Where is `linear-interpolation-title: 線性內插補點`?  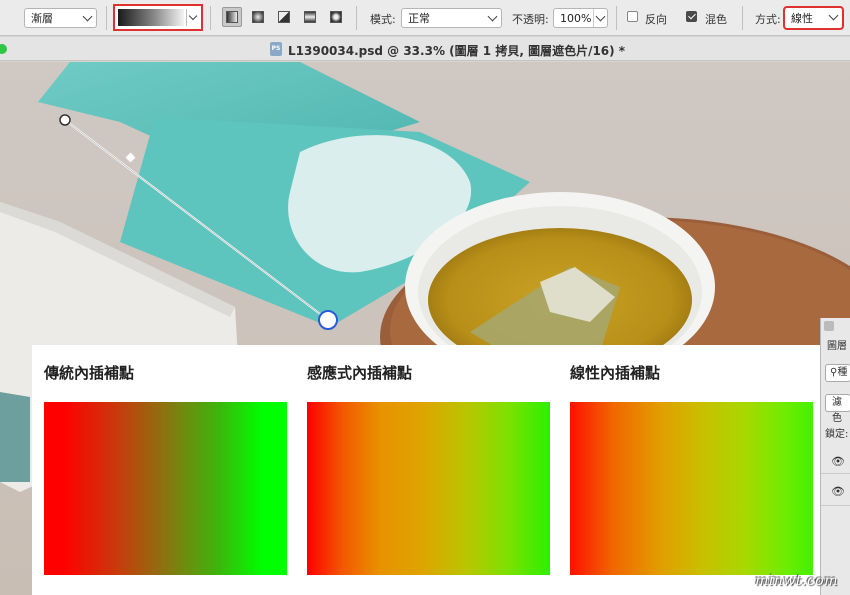 linear-interpolation-title: 線性內插補點 is located at coordinates (615, 373).